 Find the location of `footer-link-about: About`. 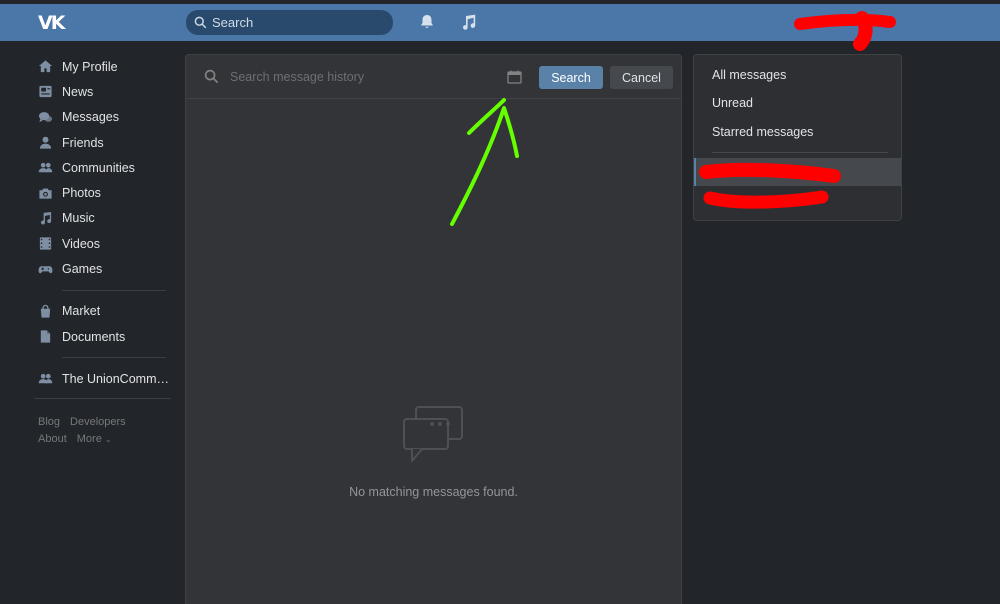

footer-link-about: About is located at coordinates (52, 439).